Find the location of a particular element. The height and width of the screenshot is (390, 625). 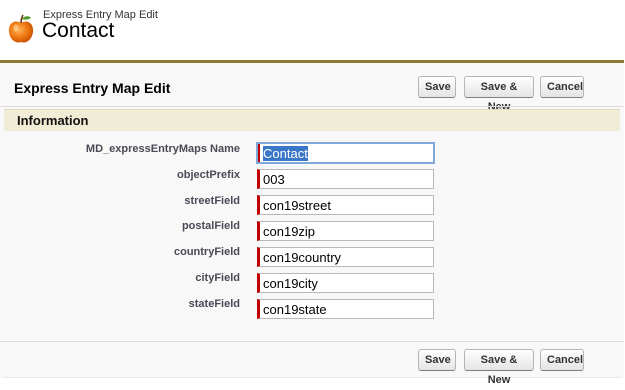

cancel-button-top: Cancel is located at coordinates (562, 87).